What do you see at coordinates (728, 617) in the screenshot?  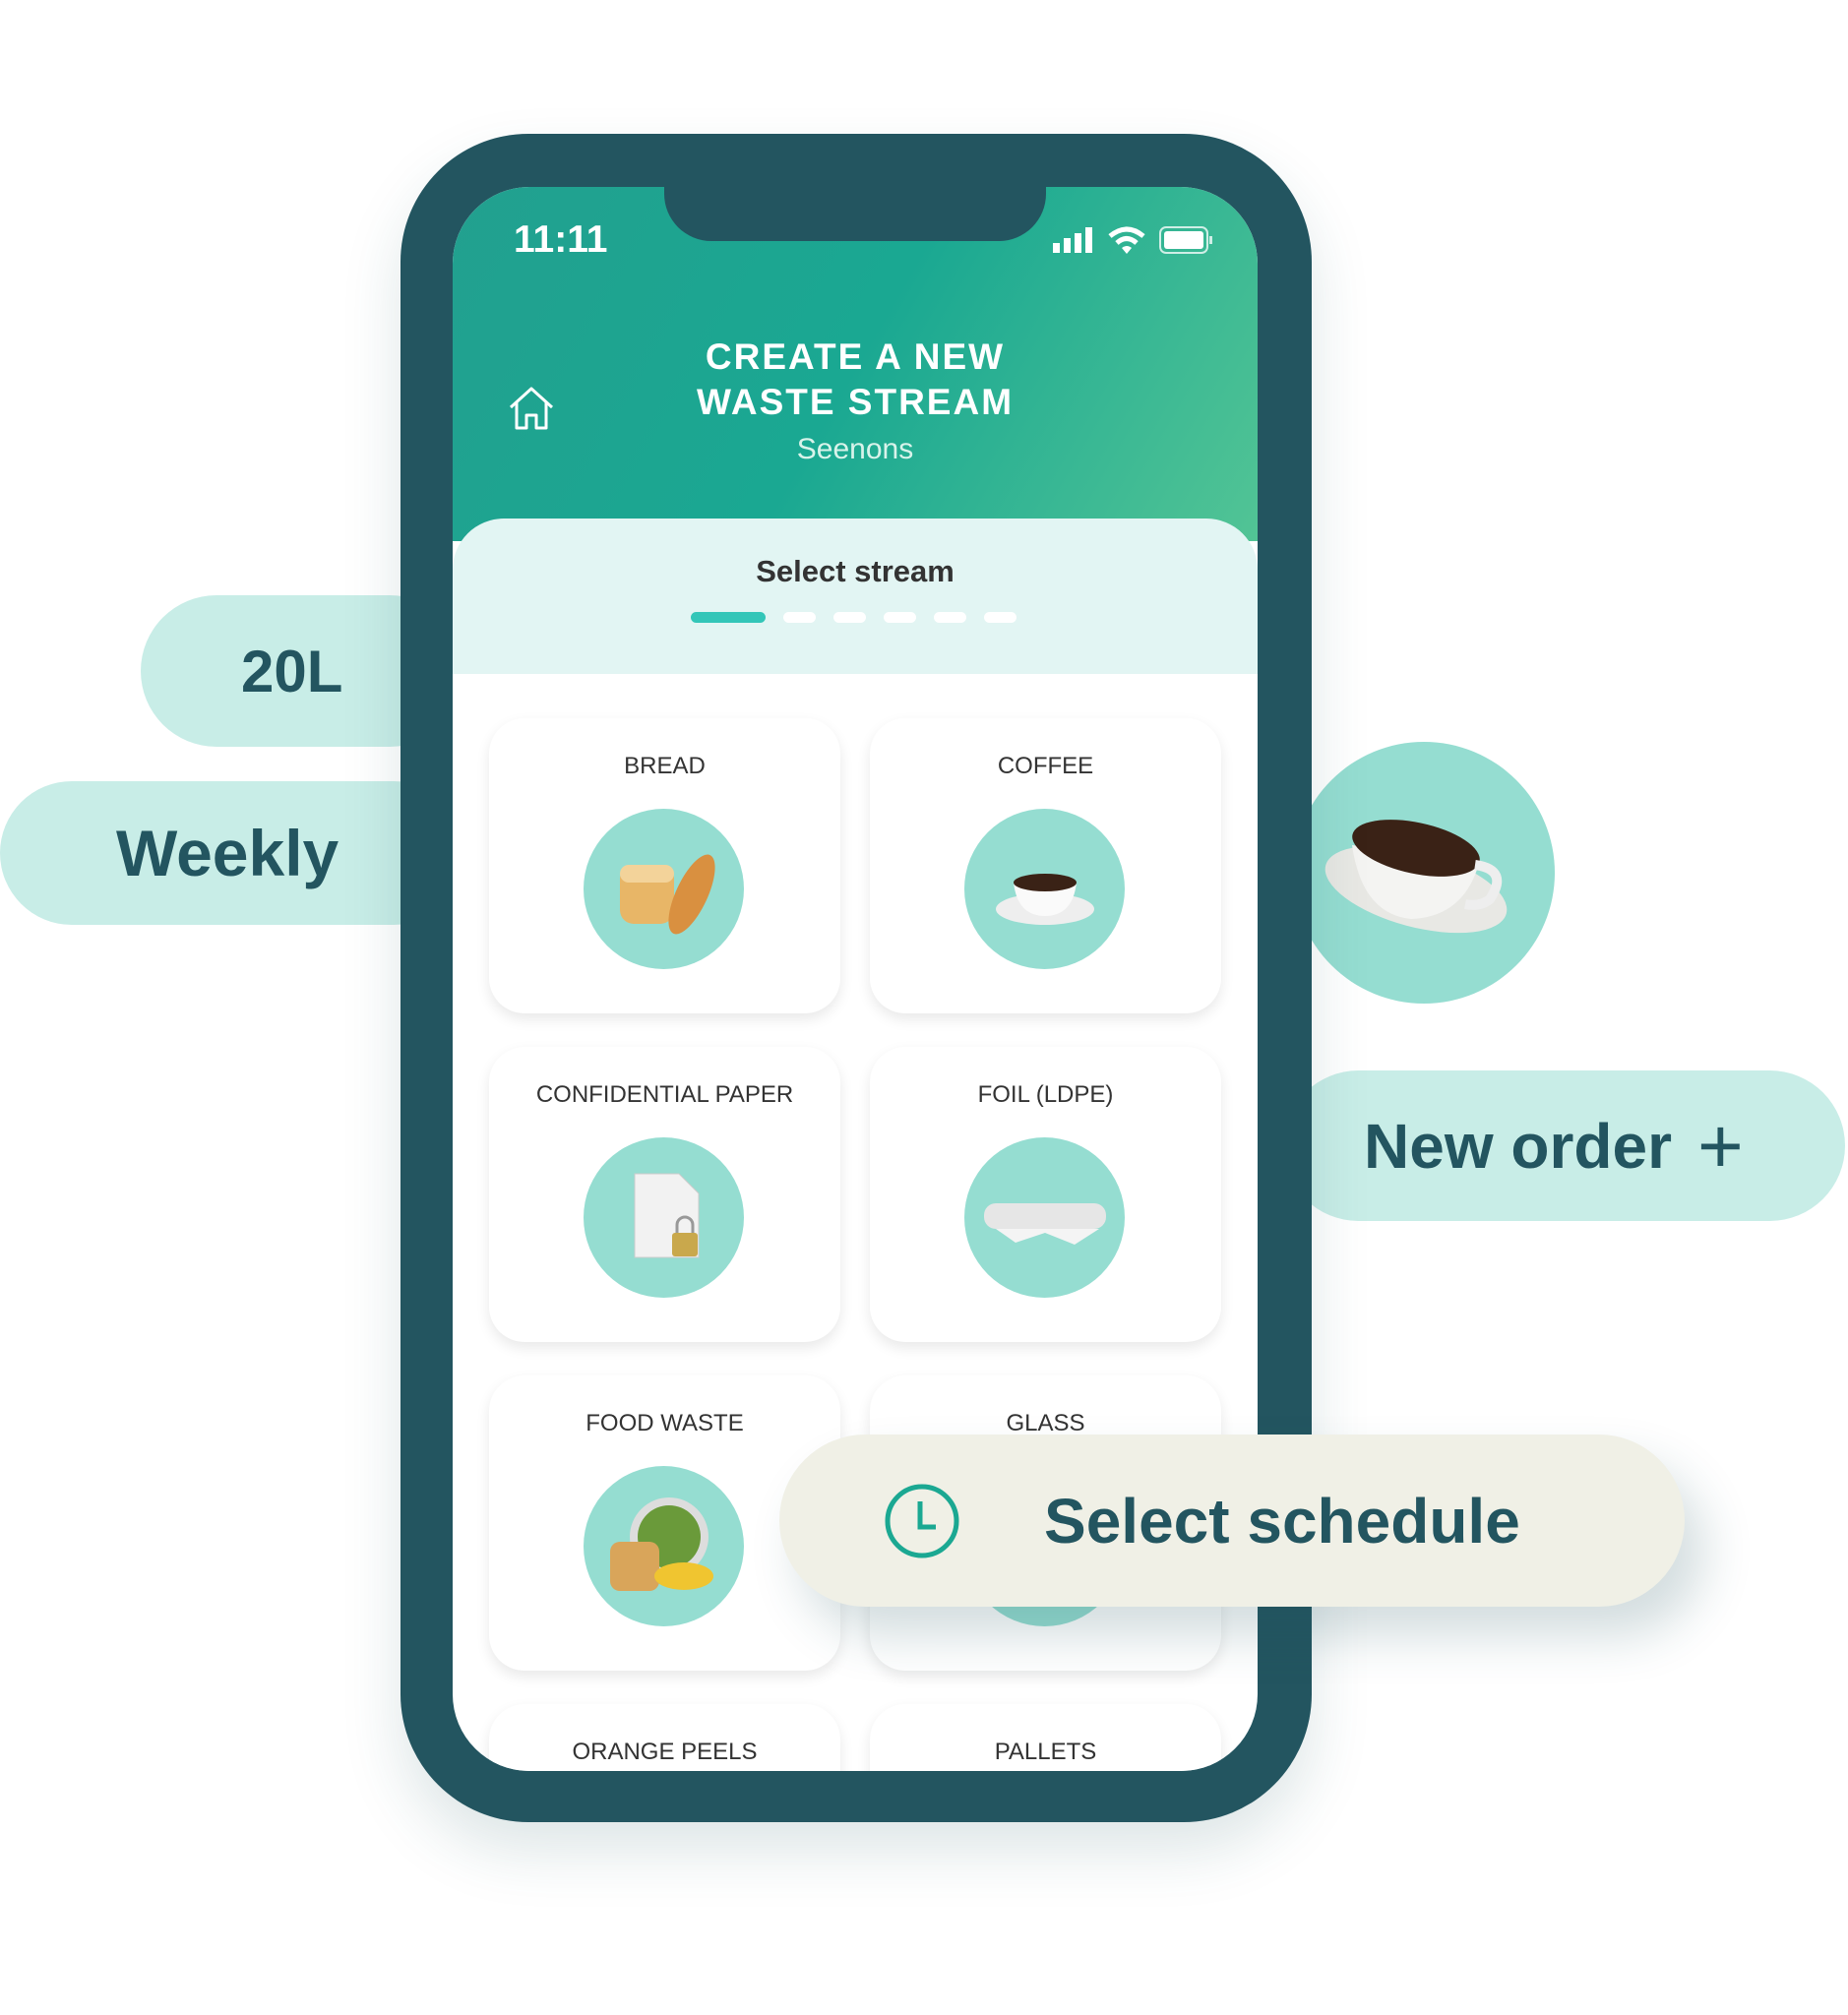 I see `step-dot-active` at bounding box center [728, 617].